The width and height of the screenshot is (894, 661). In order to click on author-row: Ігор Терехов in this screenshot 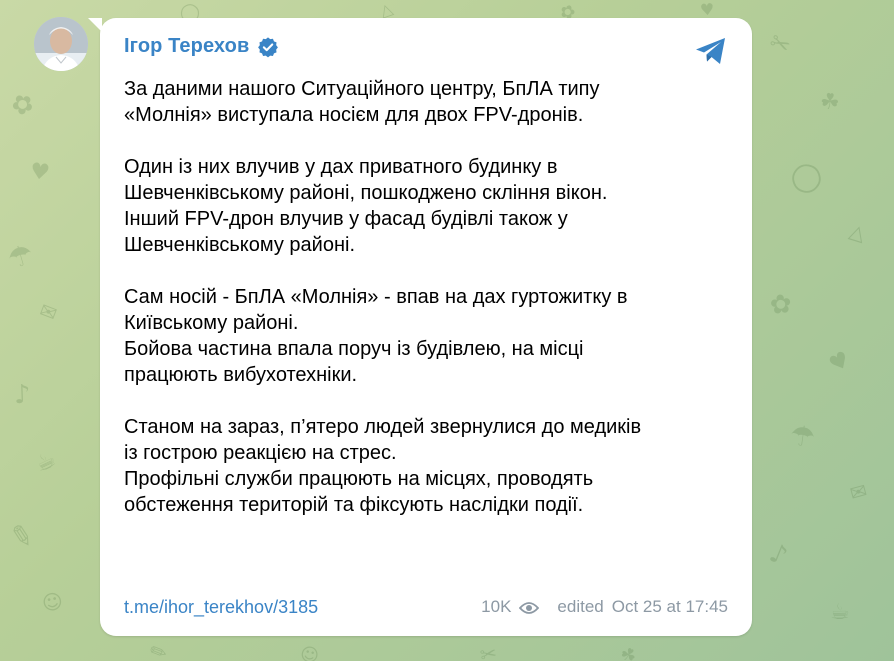, I will do `click(201, 46)`.